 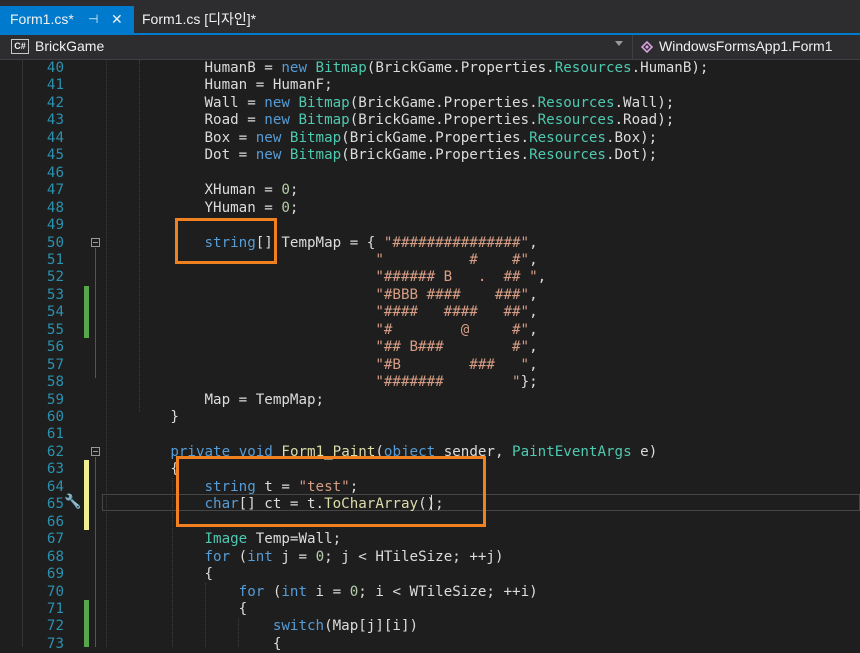 I want to click on code-line: 55 "# @ #",, so click(x=430, y=330).